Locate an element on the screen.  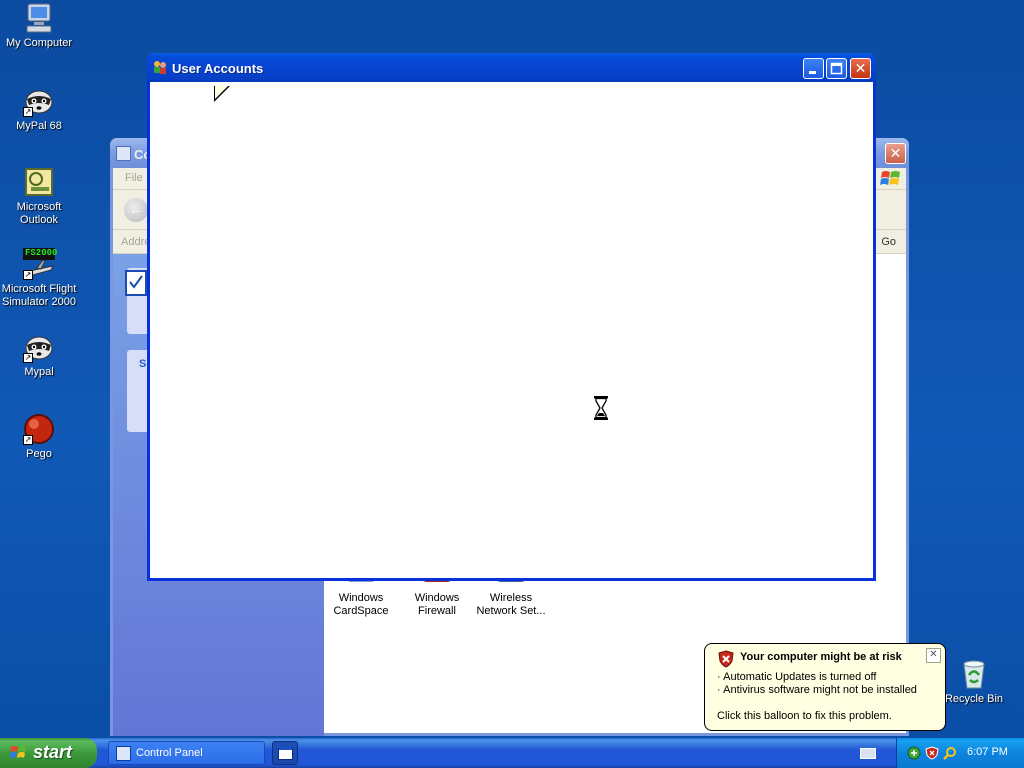
system-tray: 6:07 PM is located at coordinates (960, 753).